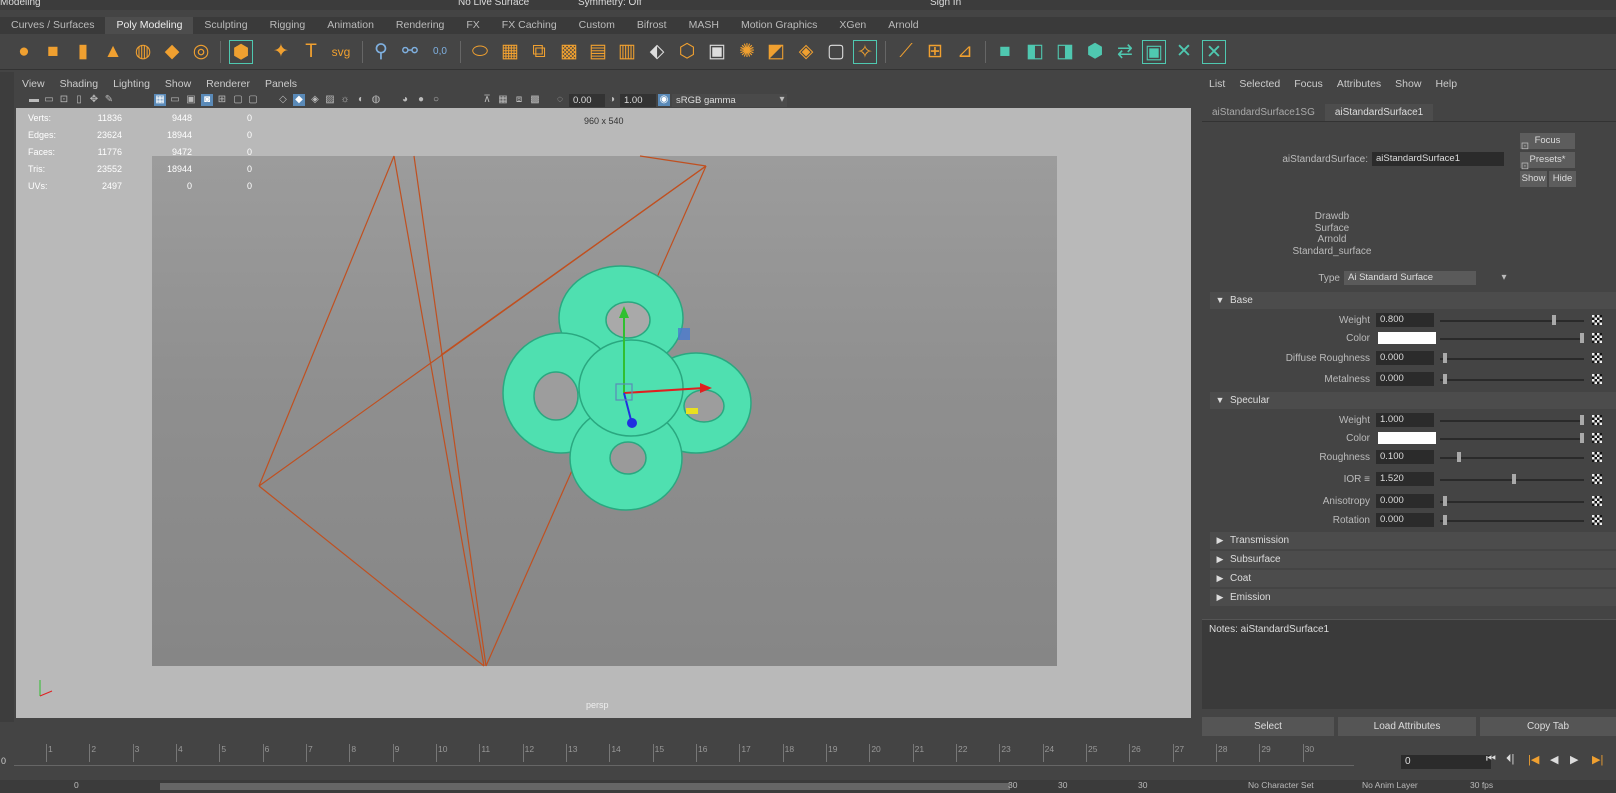  What do you see at coordinates (83, 52) in the screenshot?
I see `cylinder-icon: ▮` at bounding box center [83, 52].